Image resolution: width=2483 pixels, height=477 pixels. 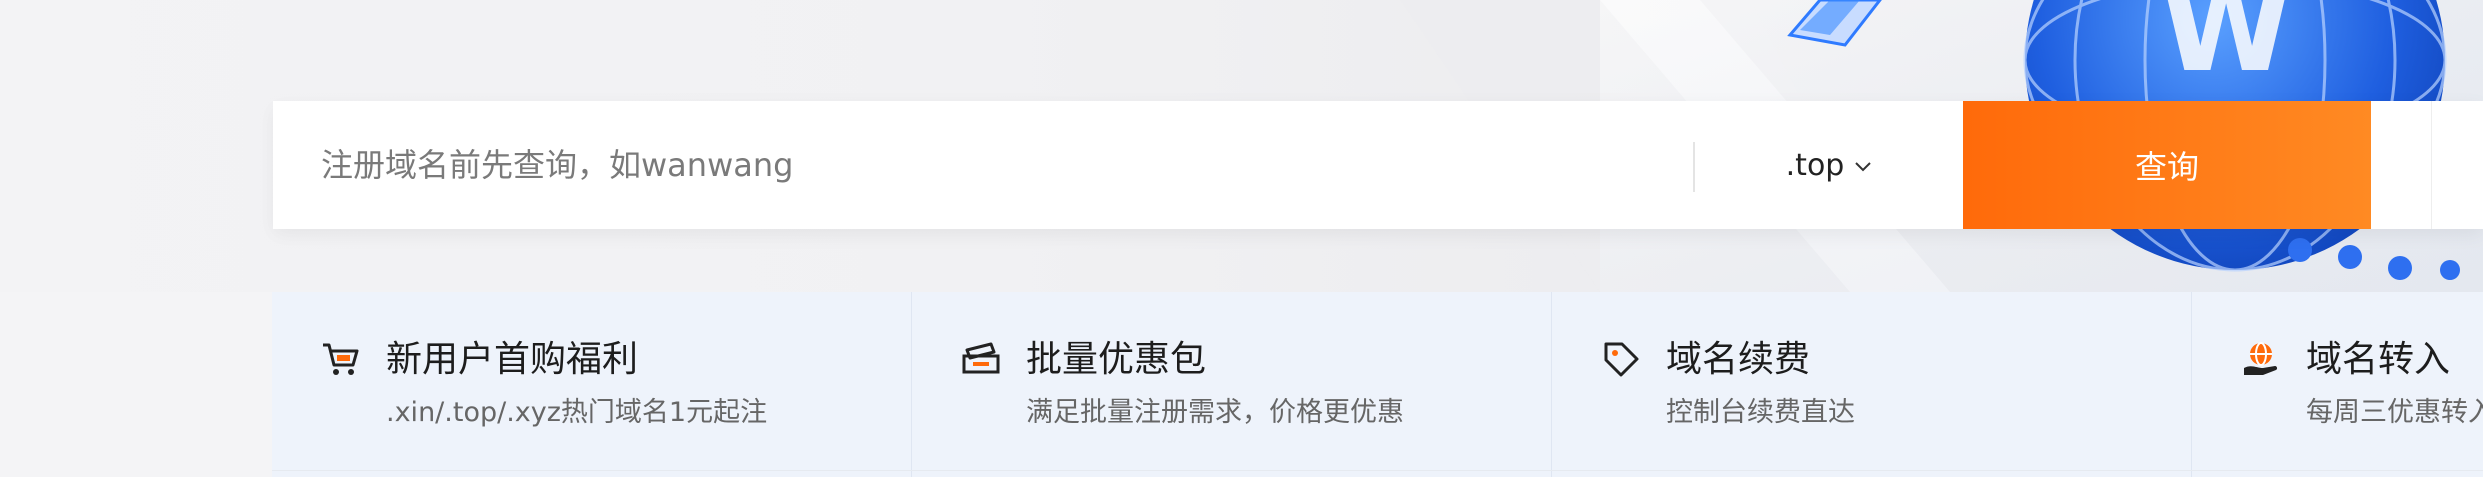 What do you see at coordinates (981, 359) in the screenshot?
I see `ticket-icon` at bounding box center [981, 359].